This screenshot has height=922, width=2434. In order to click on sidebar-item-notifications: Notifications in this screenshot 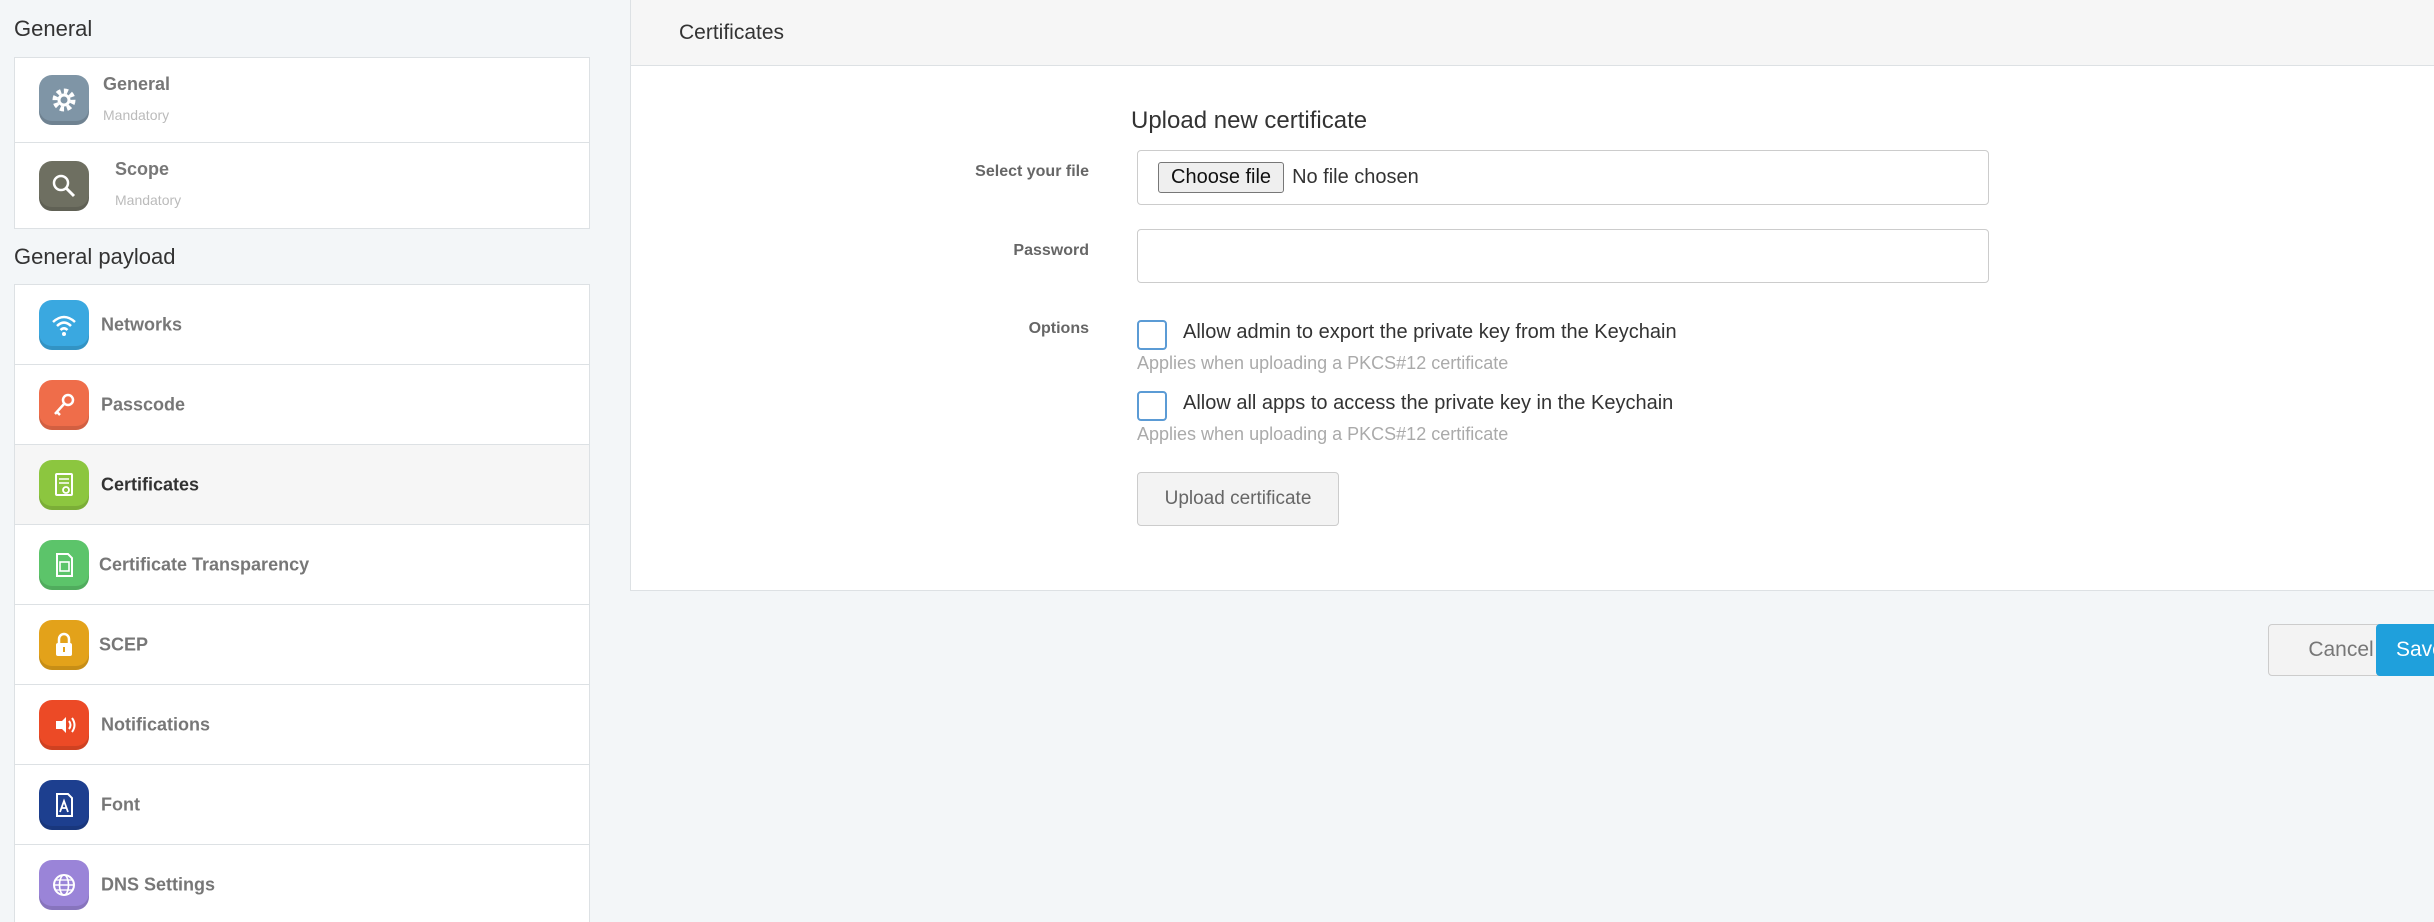, I will do `click(302, 725)`.